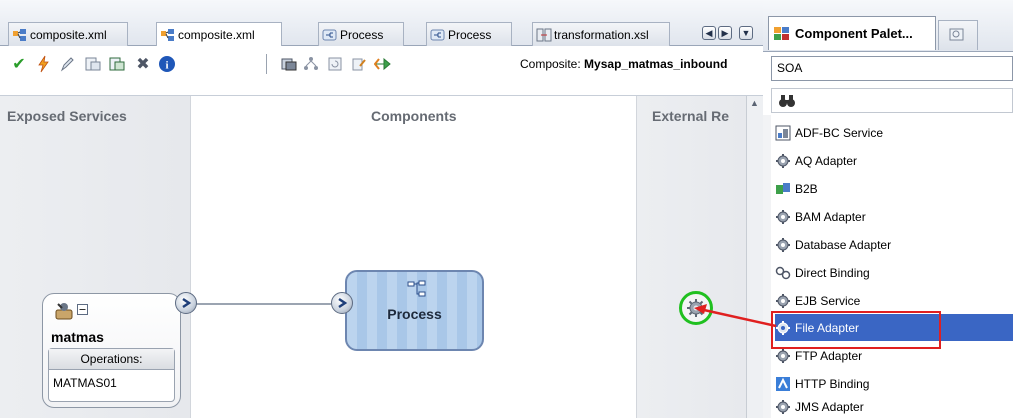 The height and width of the screenshot is (418, 1013). What do you see at coordinates (414, 314) in the screenshot?
I see `process-name: Process` at bounding box center [414, 314].